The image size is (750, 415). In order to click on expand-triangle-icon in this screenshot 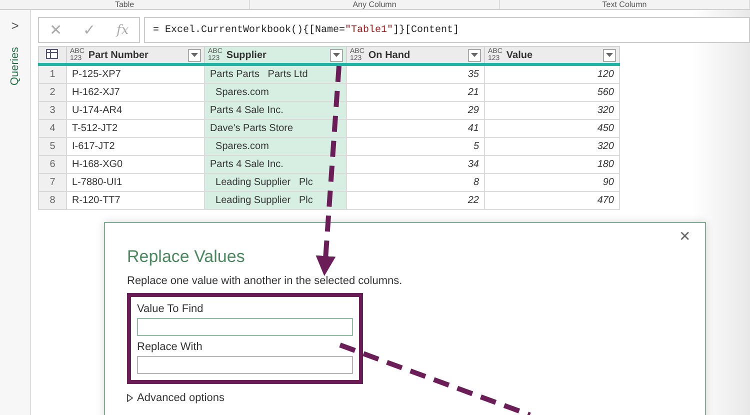, I will do `click(130, 398)`.